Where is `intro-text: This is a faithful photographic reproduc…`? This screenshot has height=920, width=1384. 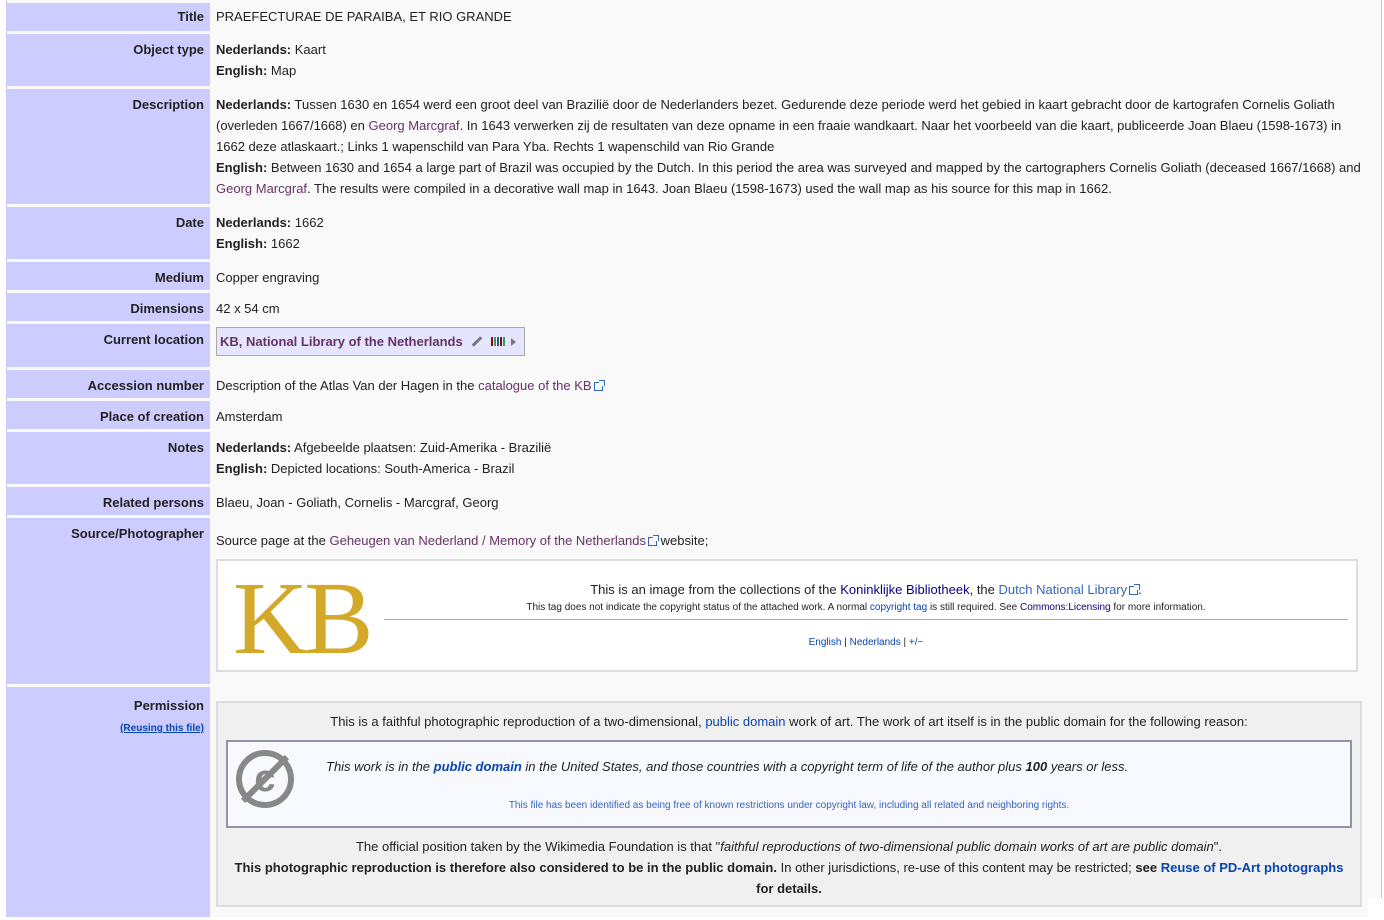
intro-text: This is a faithful photographic reproduc… is located at coordinates (516, 721).